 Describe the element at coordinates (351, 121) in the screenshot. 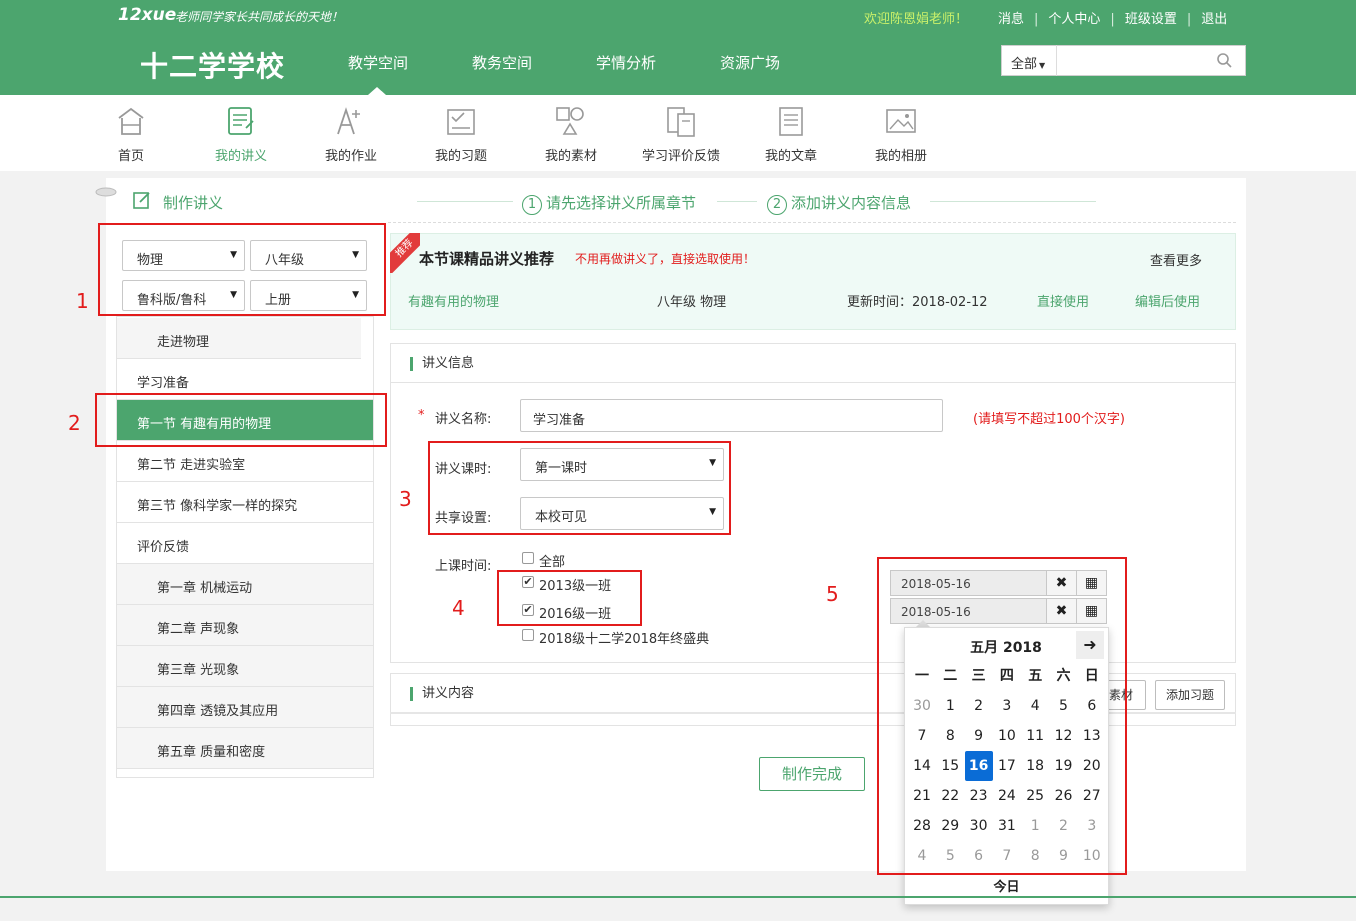

I see `homework-icon` at that location.